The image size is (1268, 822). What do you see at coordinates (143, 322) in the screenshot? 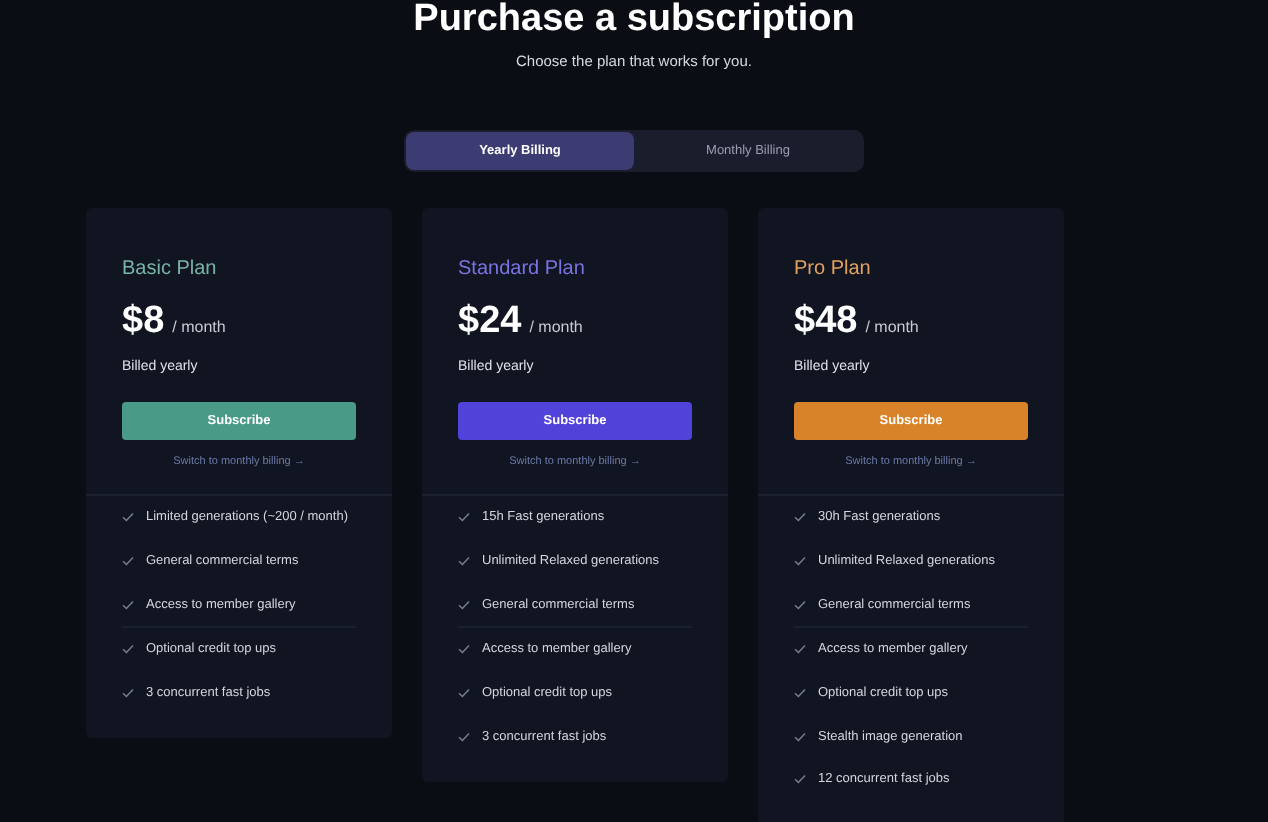
I see `plan-price: $8` at bounding box center [143, 322].